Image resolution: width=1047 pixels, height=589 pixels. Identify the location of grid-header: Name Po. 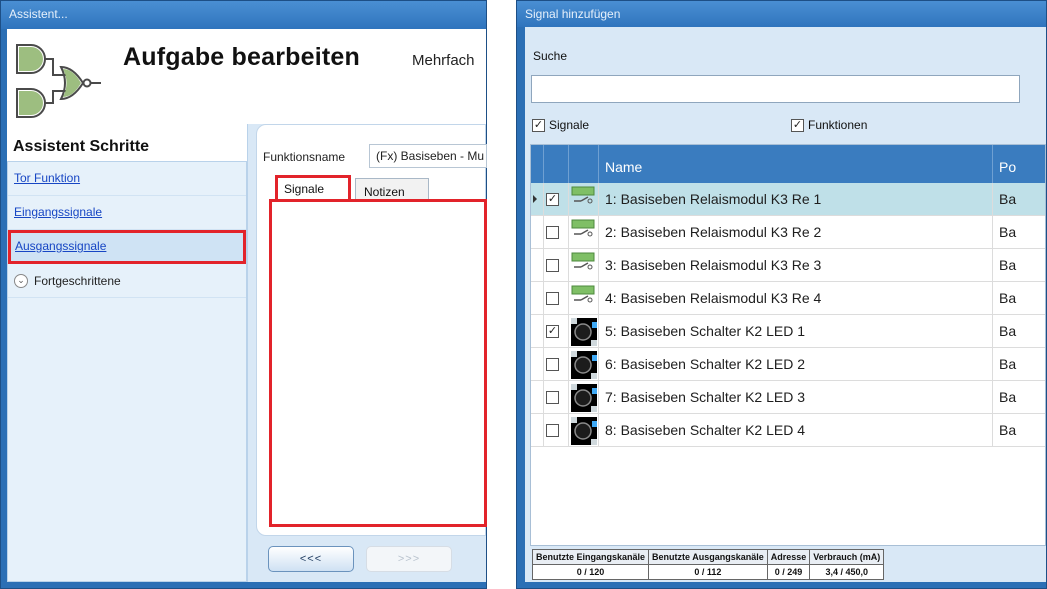
(788, 164).